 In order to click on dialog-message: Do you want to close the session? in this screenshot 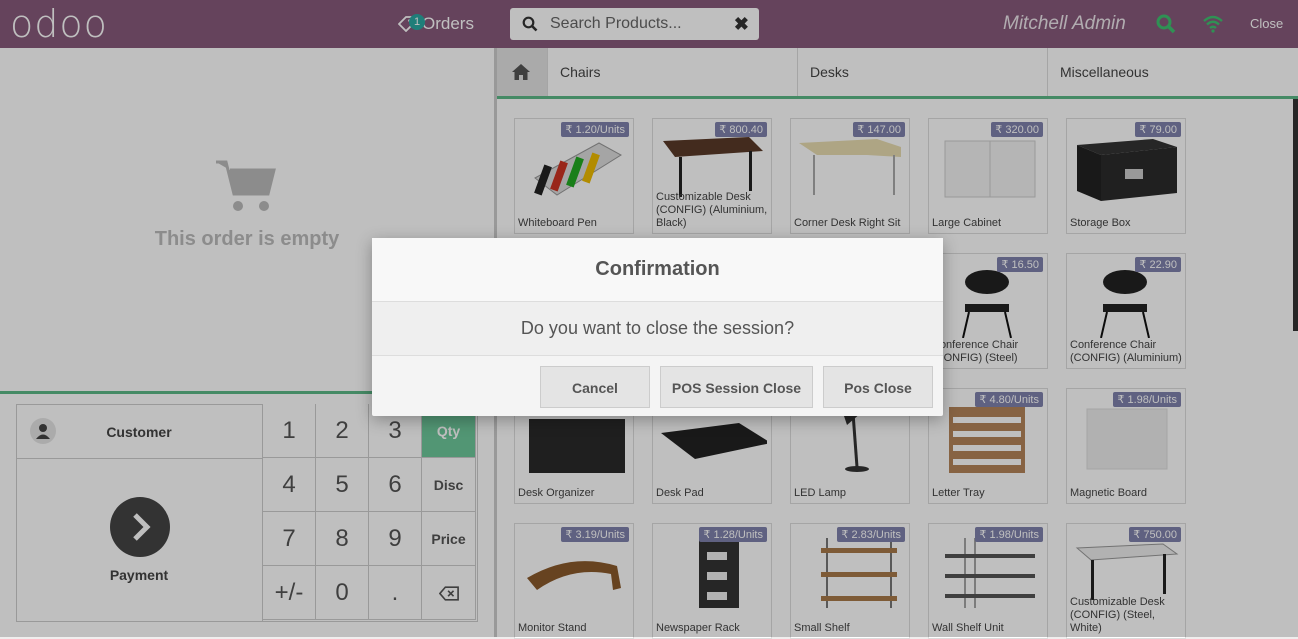, I will do `click(657, 329)`.